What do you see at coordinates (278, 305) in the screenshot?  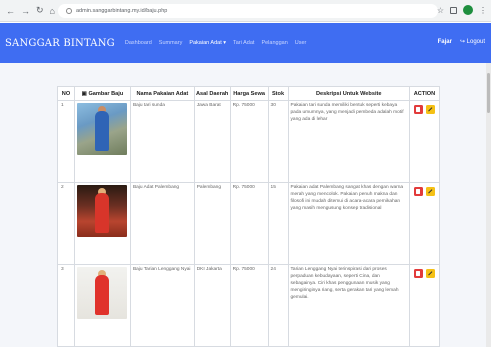 I see `cell-stok: 24` at bounding box center [278, 305].